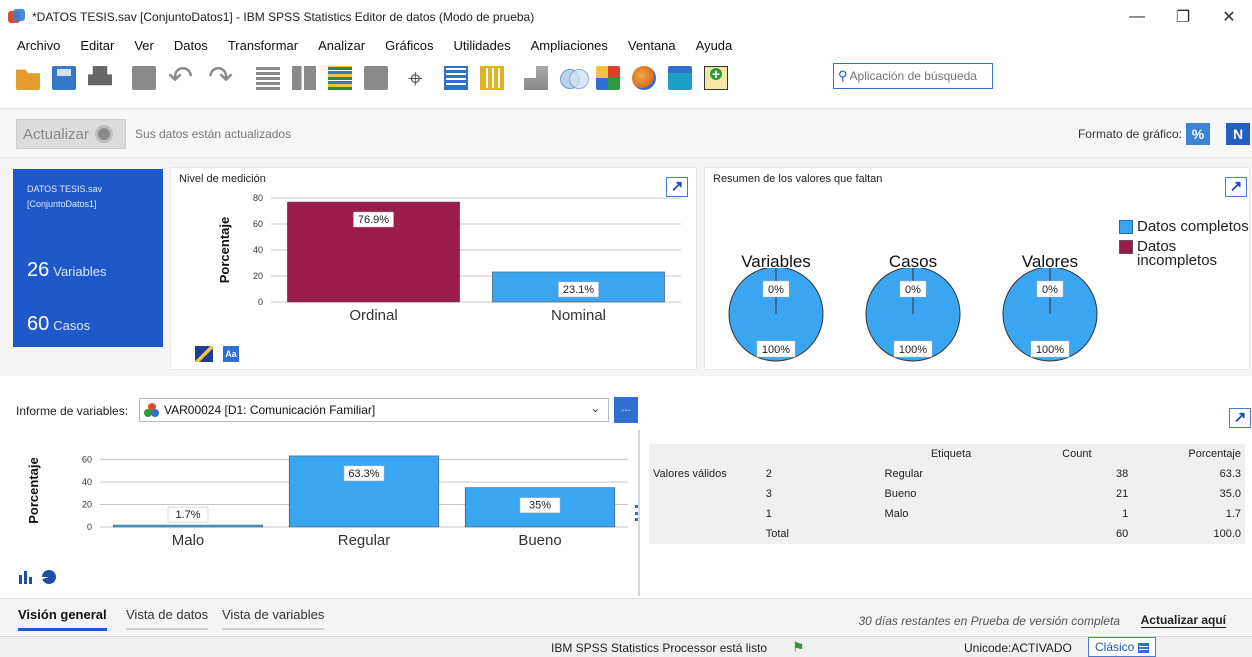 This screenshot has height=657, width=1252. What do you see at coordinates (652, 45) in the screenshot?
I see `menu-ventana: Ventana` at bounding box center [652, 45].